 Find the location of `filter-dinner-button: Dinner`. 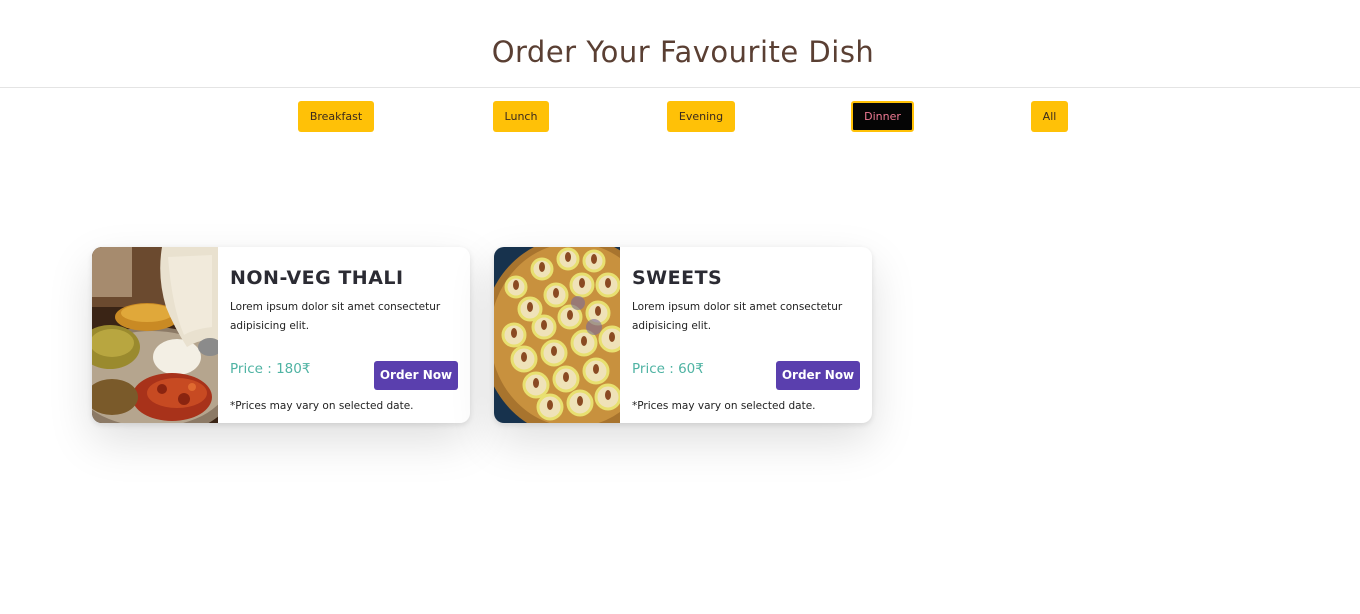

filter-dinner-button: Dinner is located at coordinates (882, 116).